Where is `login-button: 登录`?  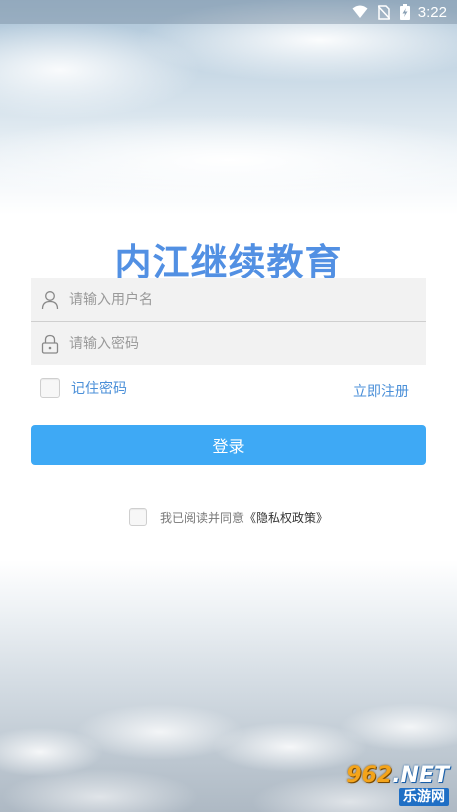 login-button: 登录 is located at coordinates (228, 445).